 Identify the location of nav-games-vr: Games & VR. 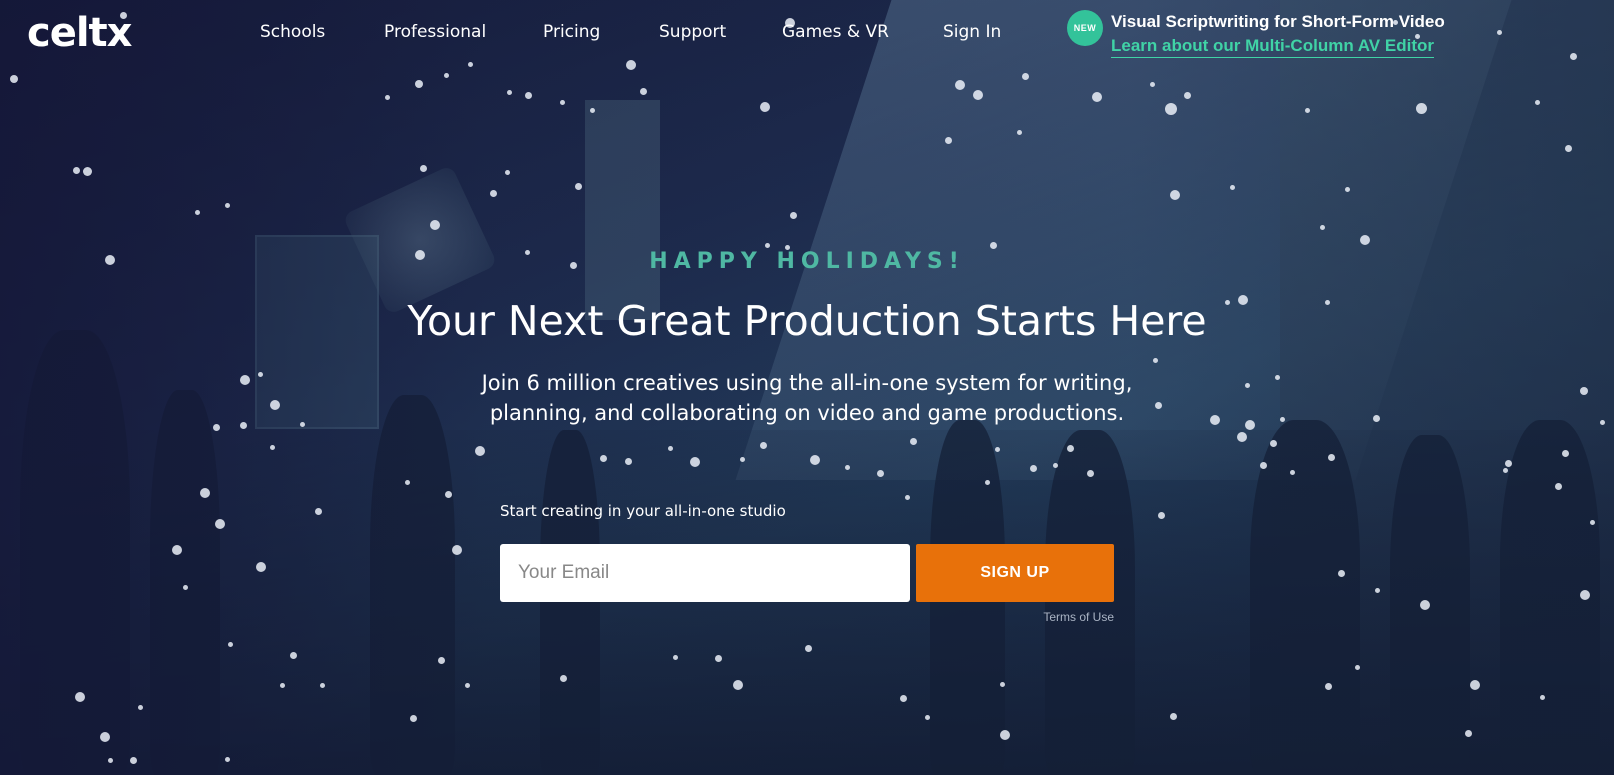
(835, 32).